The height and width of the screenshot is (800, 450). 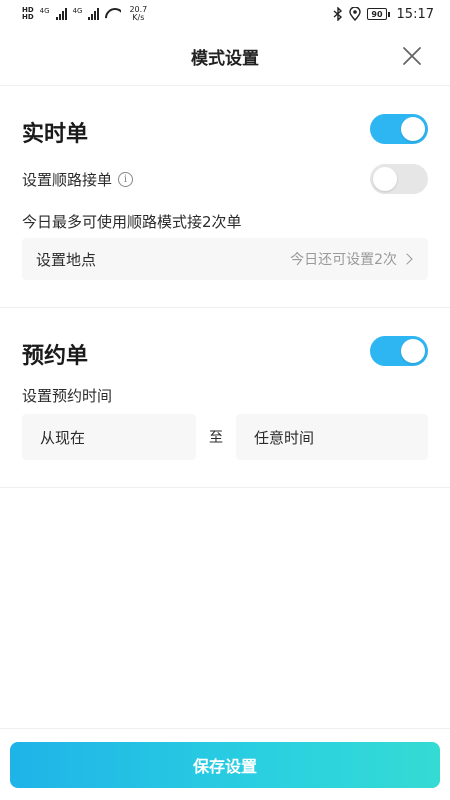 I want to click on bluetooth-icon, so click(x=338, y=14).